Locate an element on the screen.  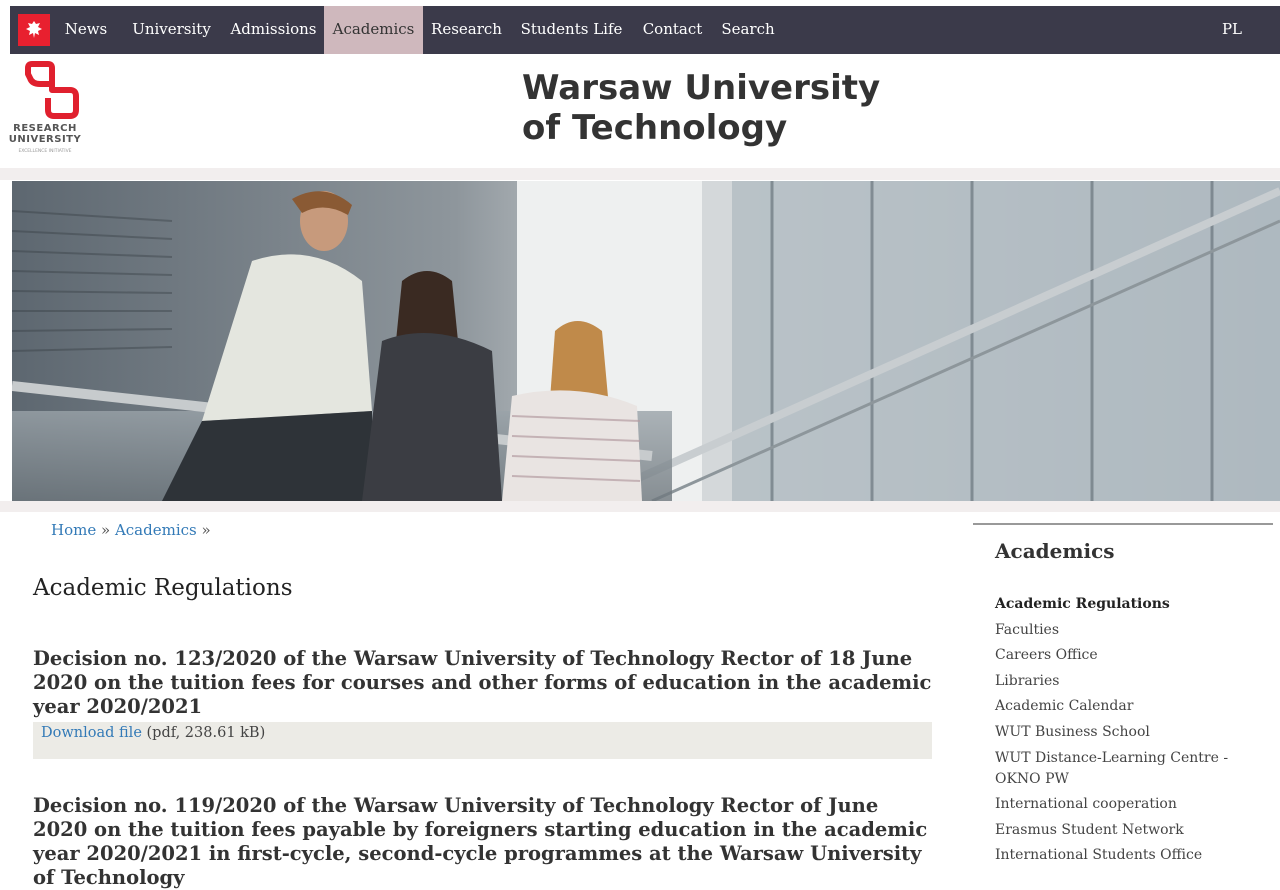
hero-bottom-strip is located at coordinates (640, 506).